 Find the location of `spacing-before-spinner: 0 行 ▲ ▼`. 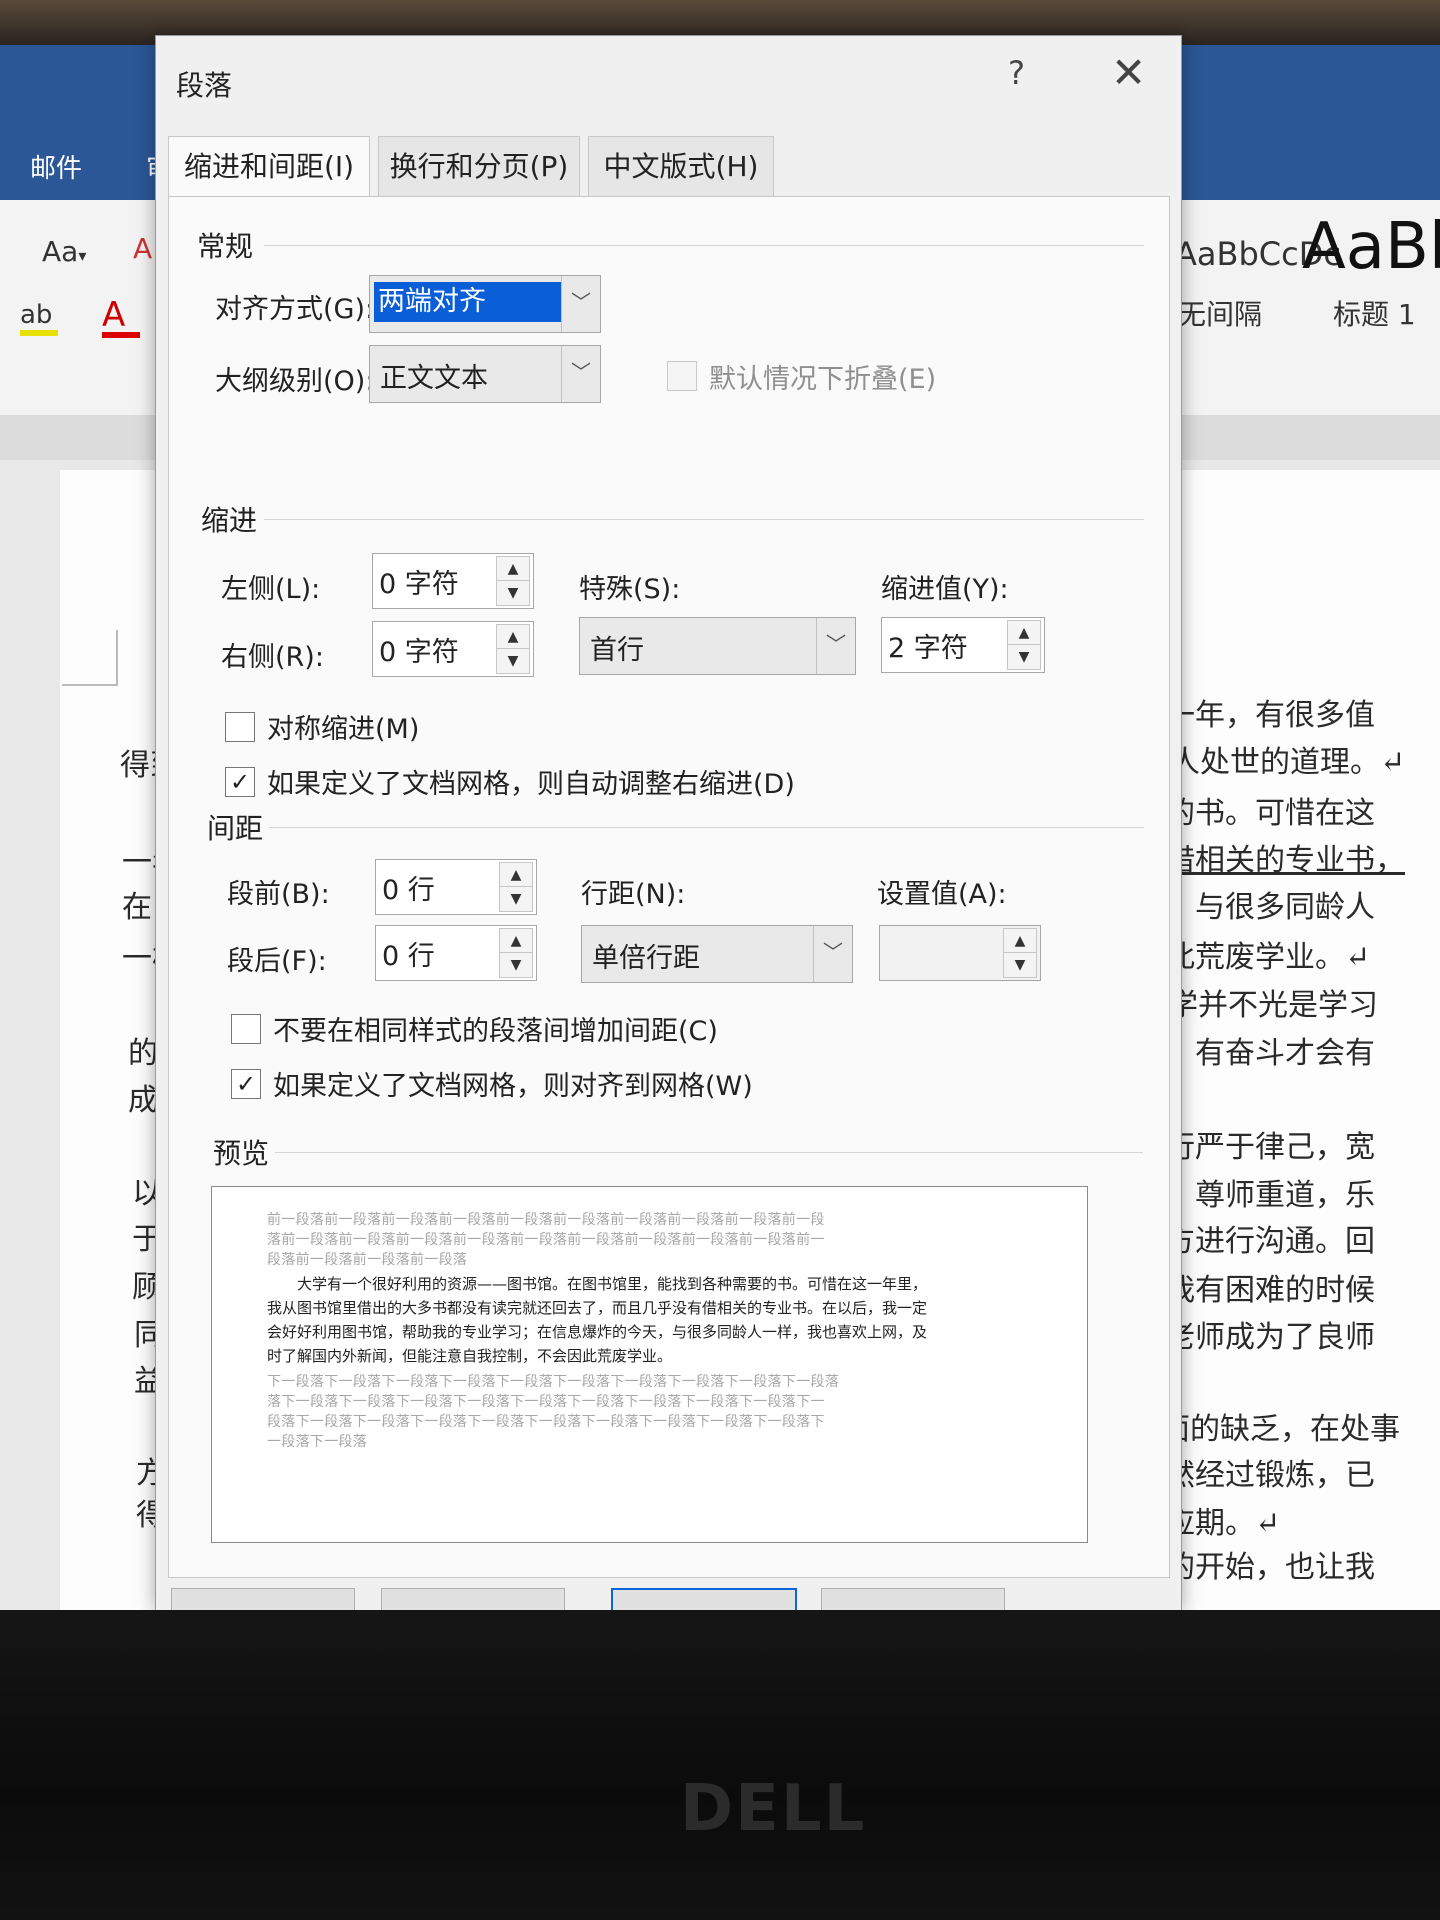

spacing-before-spinner: 0 行 ▲ ▼ is located at coordinates (456, 887).